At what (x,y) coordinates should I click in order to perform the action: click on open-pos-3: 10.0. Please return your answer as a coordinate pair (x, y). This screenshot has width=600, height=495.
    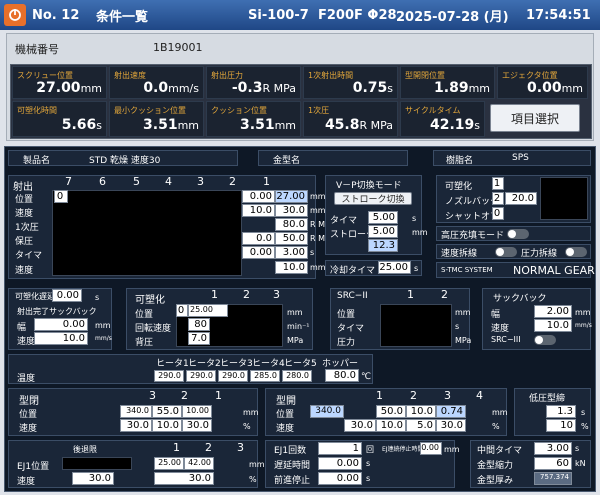
    Looking at the image, I should click on (421, 411).